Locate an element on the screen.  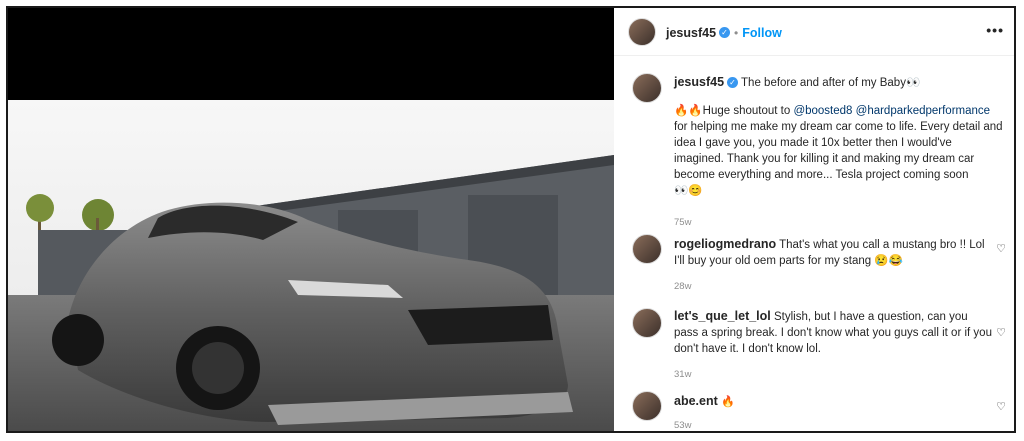
caption-time: 75w is located at coordinates (839, 223).